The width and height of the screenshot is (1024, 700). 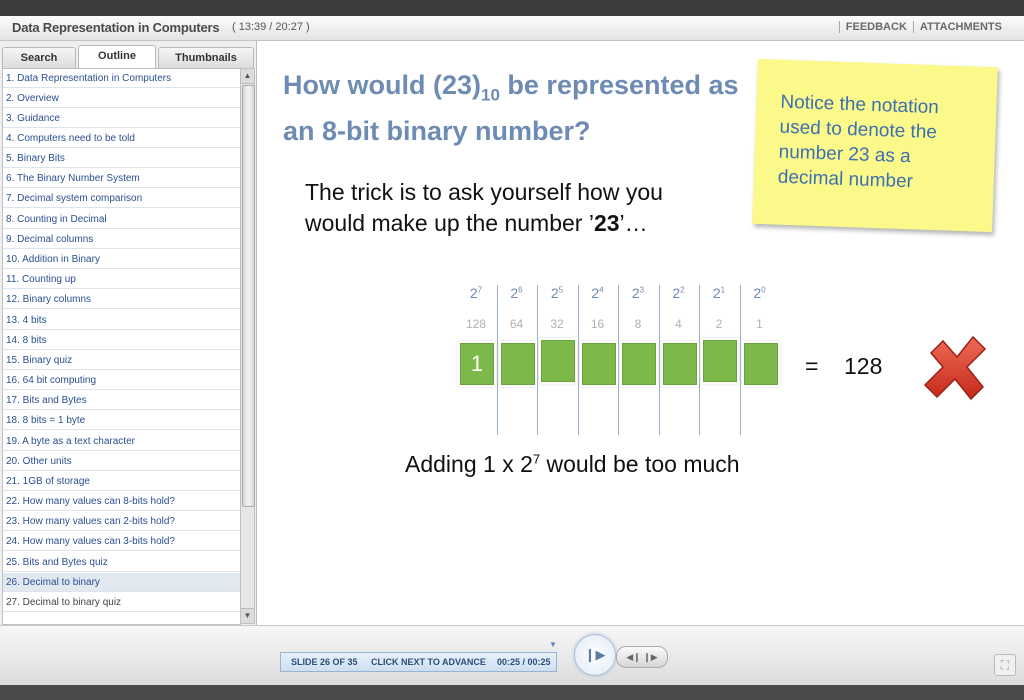 What do you see at coordinates (121, 279) in the screenshot?
I see `outline-item: 11. Counting up` at bounding box center [121, 279].